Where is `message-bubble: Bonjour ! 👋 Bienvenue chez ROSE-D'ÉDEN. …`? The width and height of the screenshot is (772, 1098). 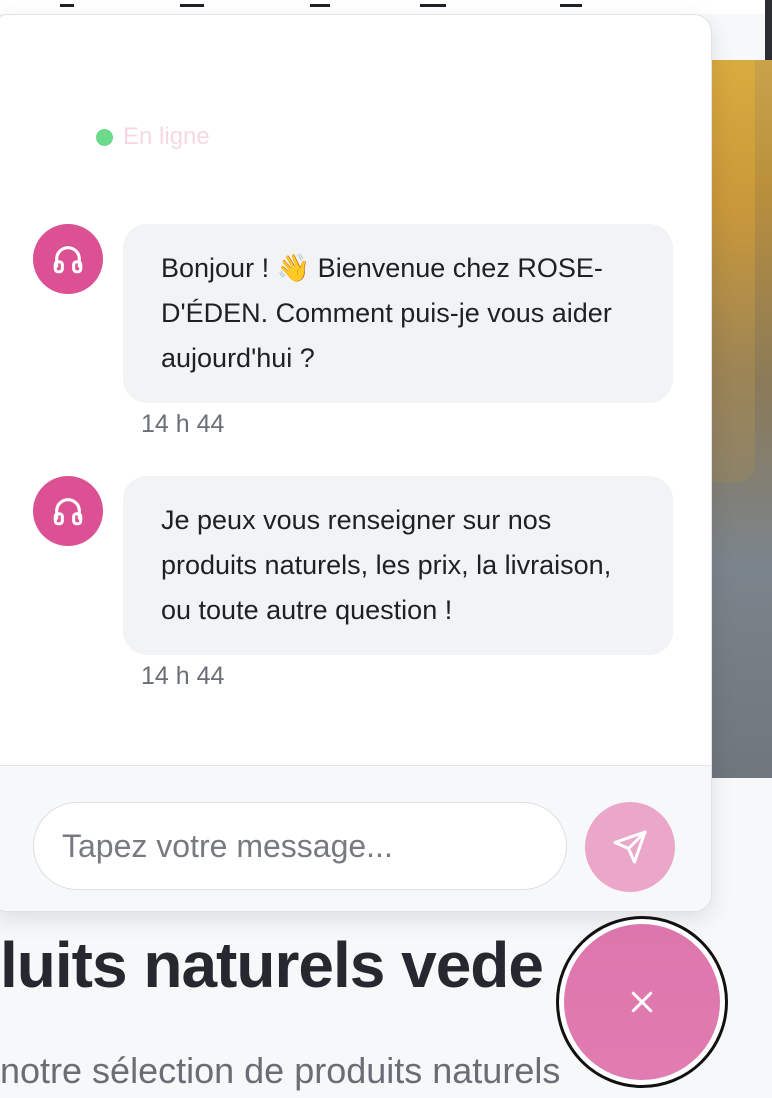
message-bubble: Bonjour ! 👋 Bienvenue chez ROSE-D'ÉDEN. … is located at coordinates (398, 313).